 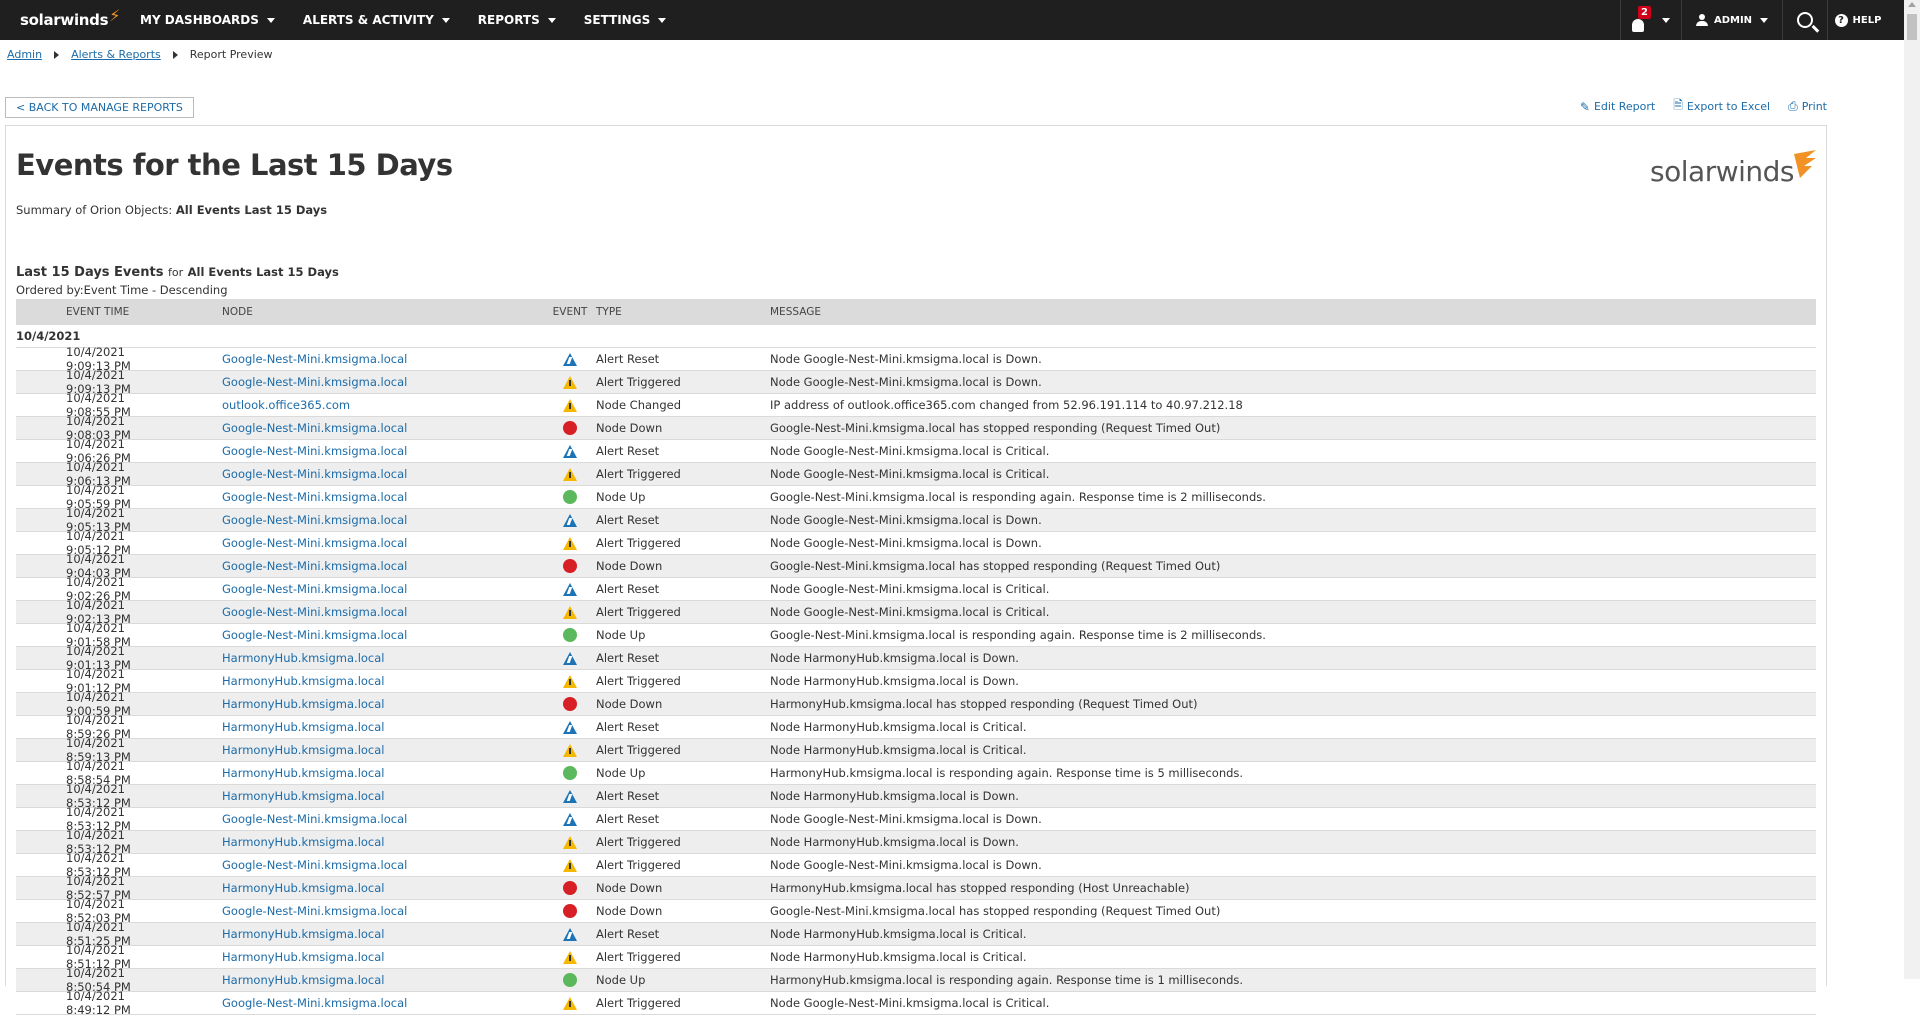 I want to click on menu-my-dashboards: MY DASHBOARDS, so click(x=207, y=20).